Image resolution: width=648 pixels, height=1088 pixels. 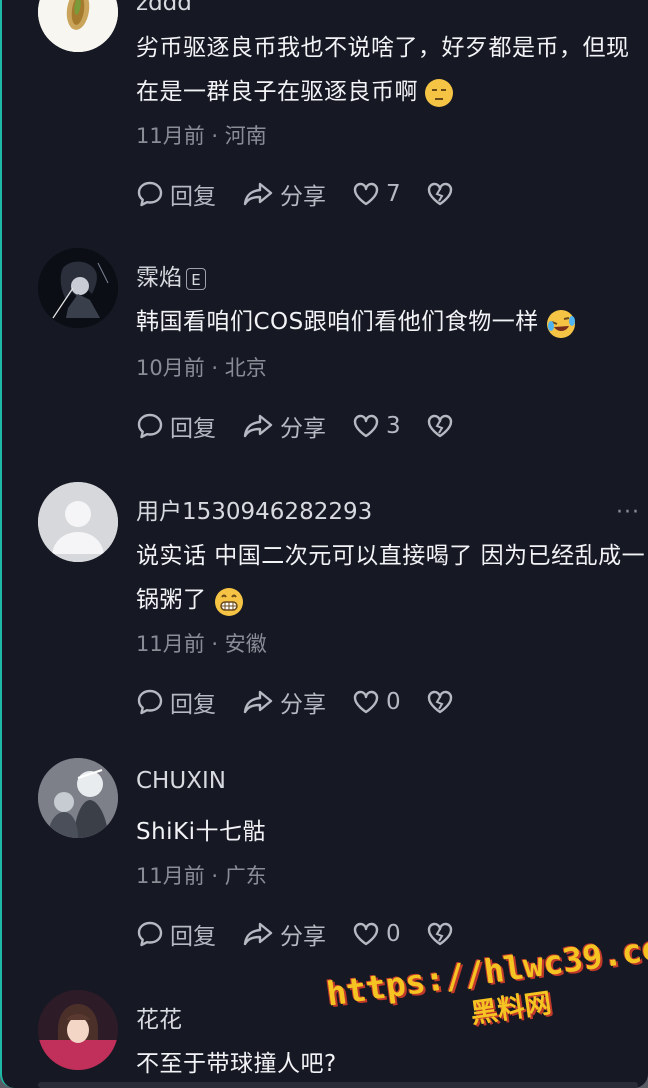 I want to click on comment-text: ShiKi十七骷, so click(x=201, y=832).